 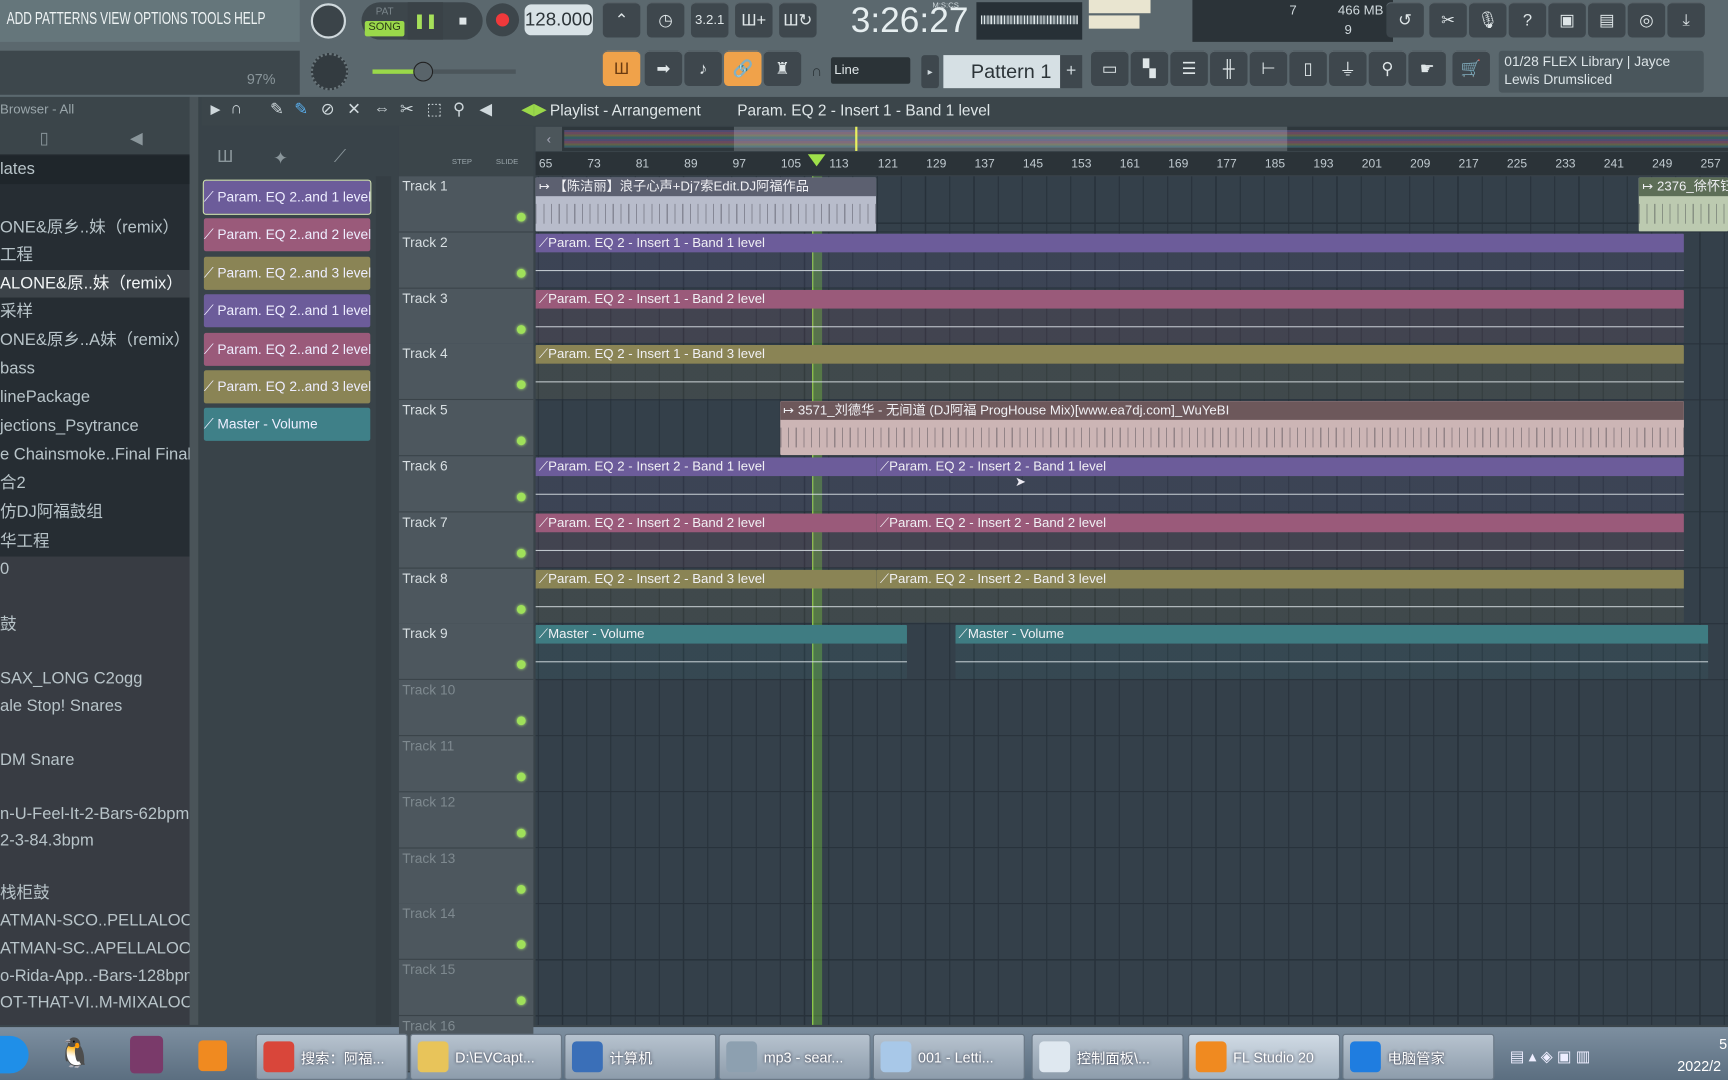 What do you see at coordinates (549, 138) in the screenshot?
I see `scroll-left-button: ‹` at bounding box center [549, 138].